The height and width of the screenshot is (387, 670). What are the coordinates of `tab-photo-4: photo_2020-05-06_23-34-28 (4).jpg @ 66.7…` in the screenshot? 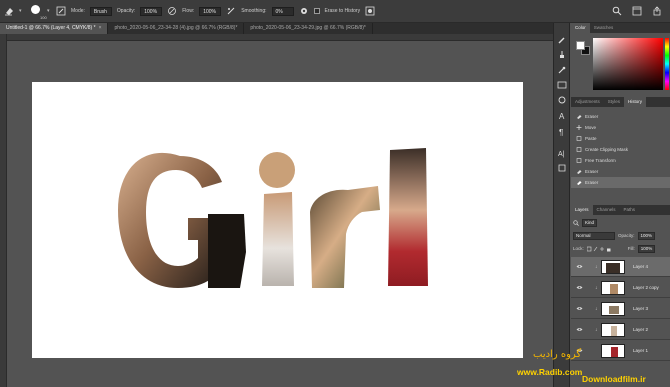 It's located at (176, 28).